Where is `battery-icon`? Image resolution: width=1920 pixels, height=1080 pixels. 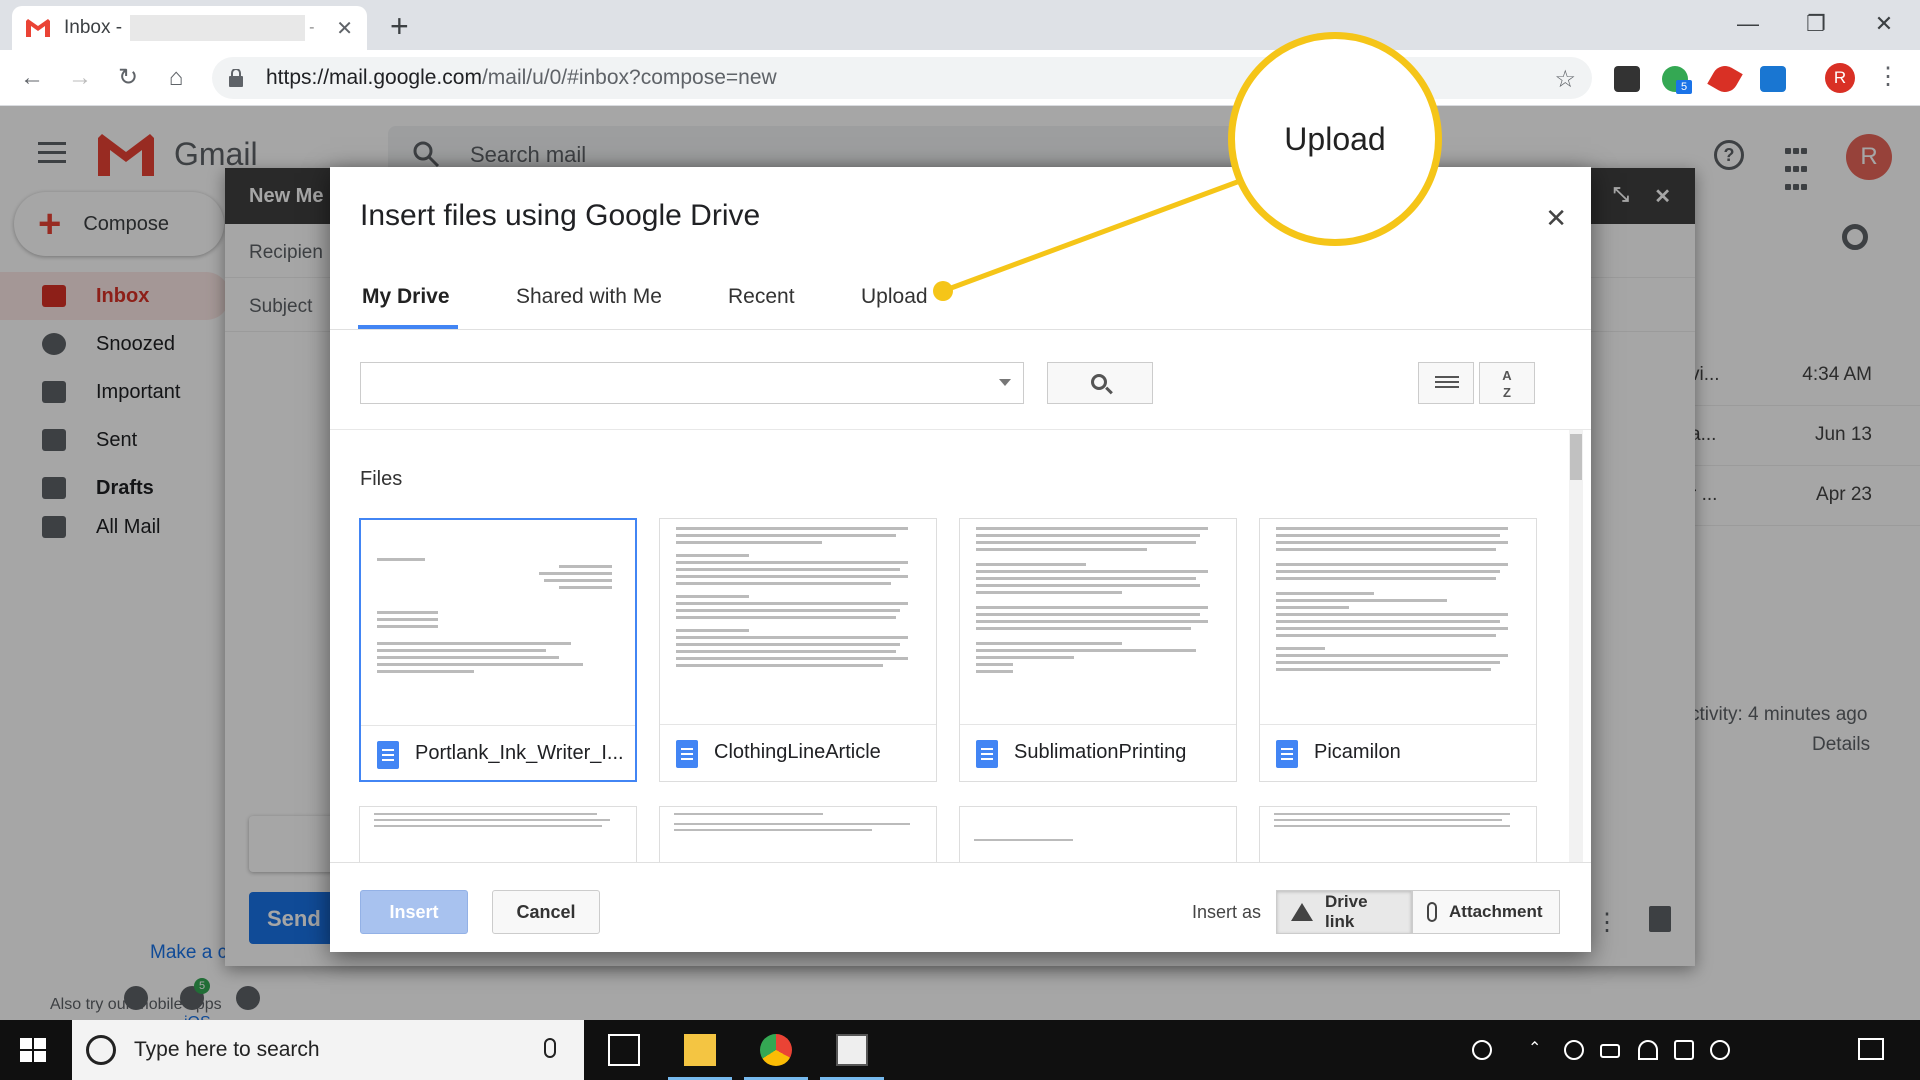
battery-icon is located at coordinates (1610, 1051).